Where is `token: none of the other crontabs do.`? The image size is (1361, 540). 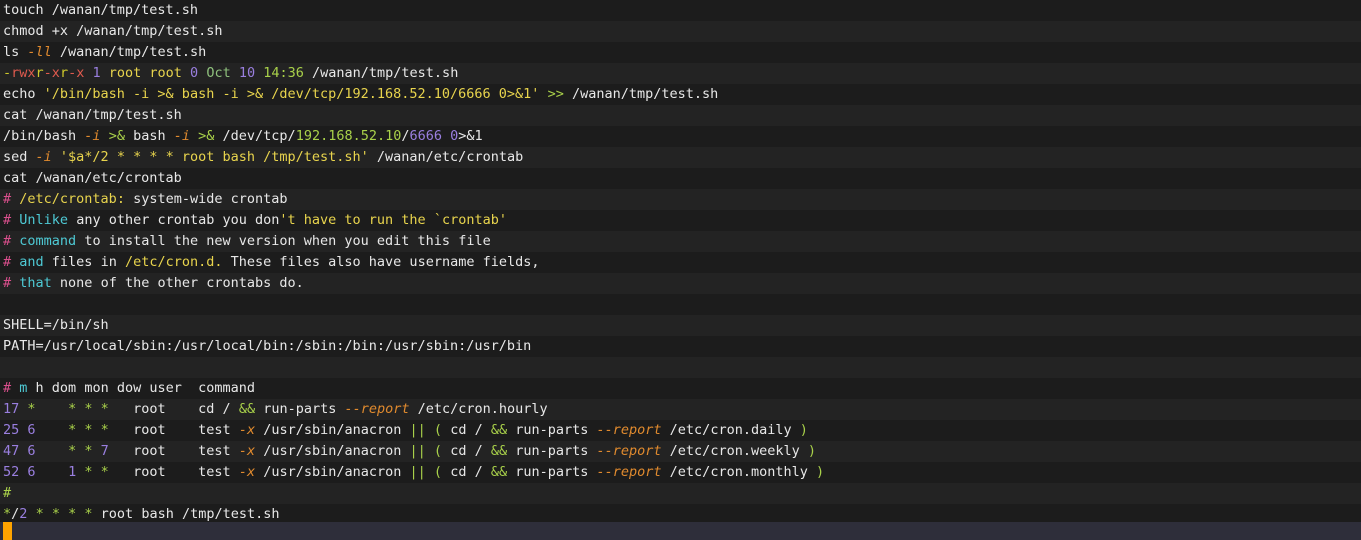 token: none of the other crontabs do. is located at coordinates (177, 283).